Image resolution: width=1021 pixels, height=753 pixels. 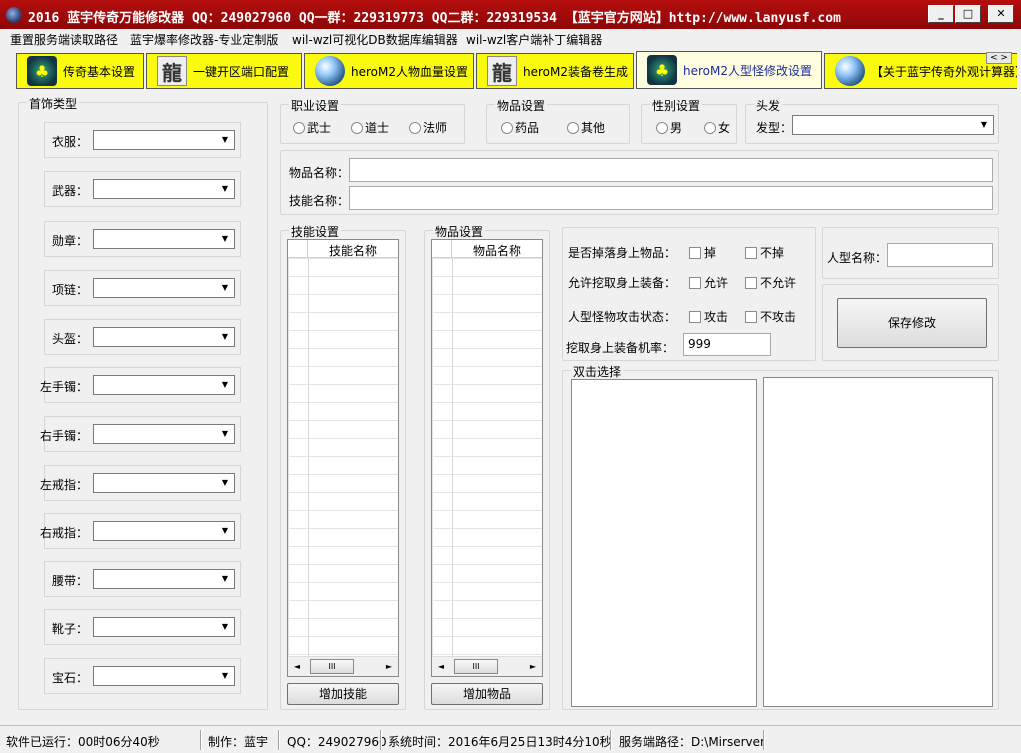 I want to click on status-qq: QQ：249027960, so click(x=337, y=742).